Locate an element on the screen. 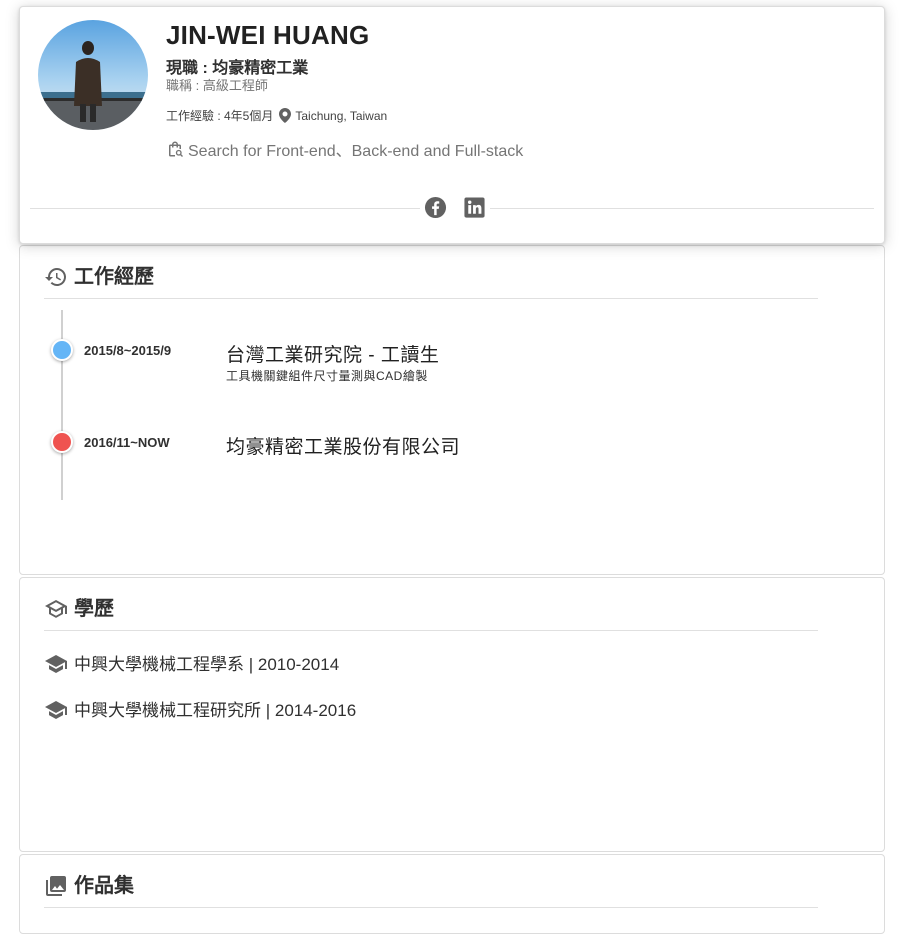  profile-name: JIN-WEI HUANG is located at coordinates (268, 35).